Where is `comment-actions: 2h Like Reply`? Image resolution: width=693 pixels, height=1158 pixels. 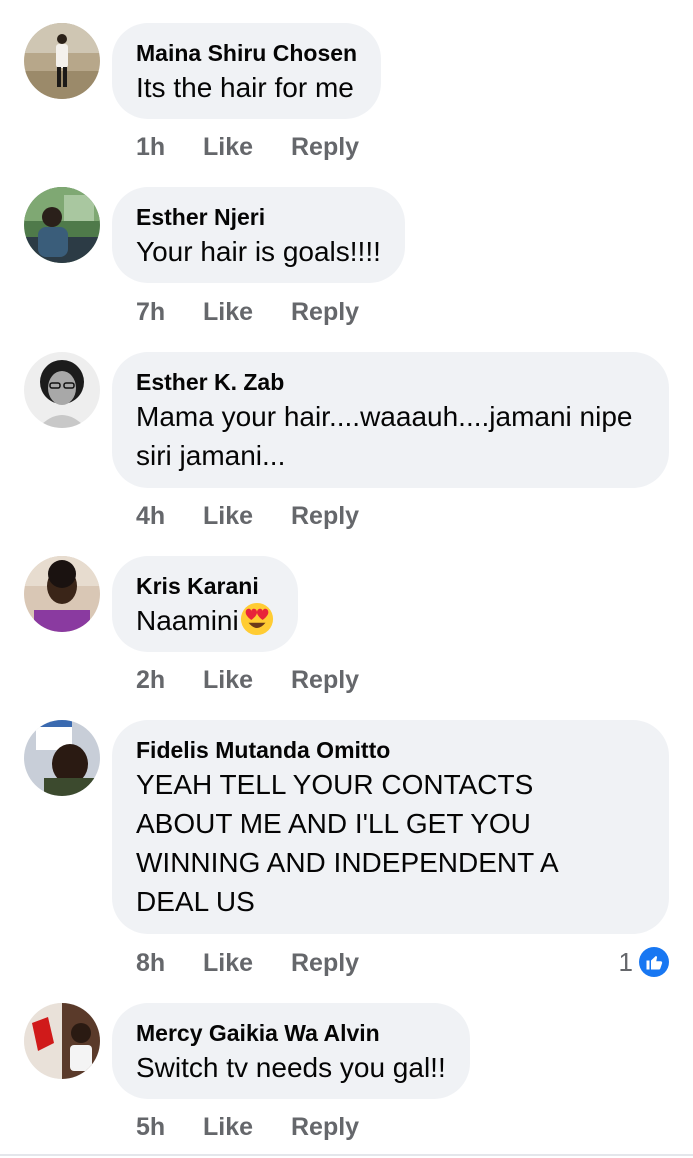
comment-actions: 2h Like Reply is located at coordinates (247, 680).